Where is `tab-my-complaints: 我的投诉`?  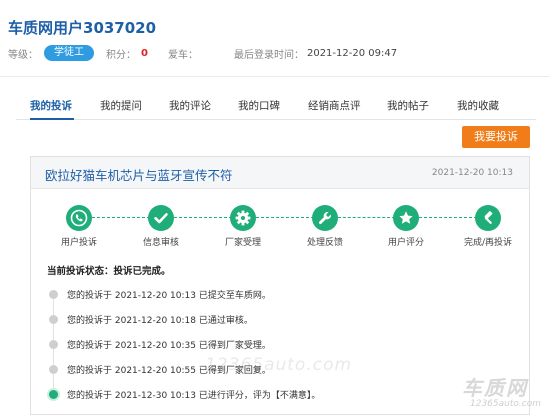
tab-my-complaints: 我的投诉 is located at coordinates (51, 105).